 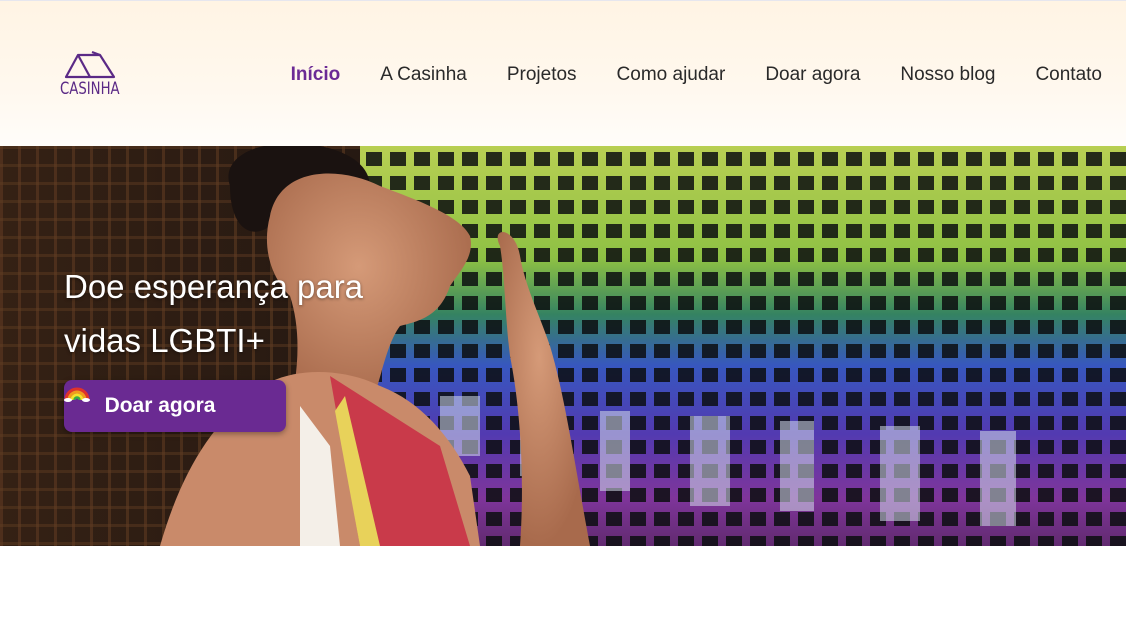 I want to click on donate-button-label: Doar agora, so click(x=160, y=405).